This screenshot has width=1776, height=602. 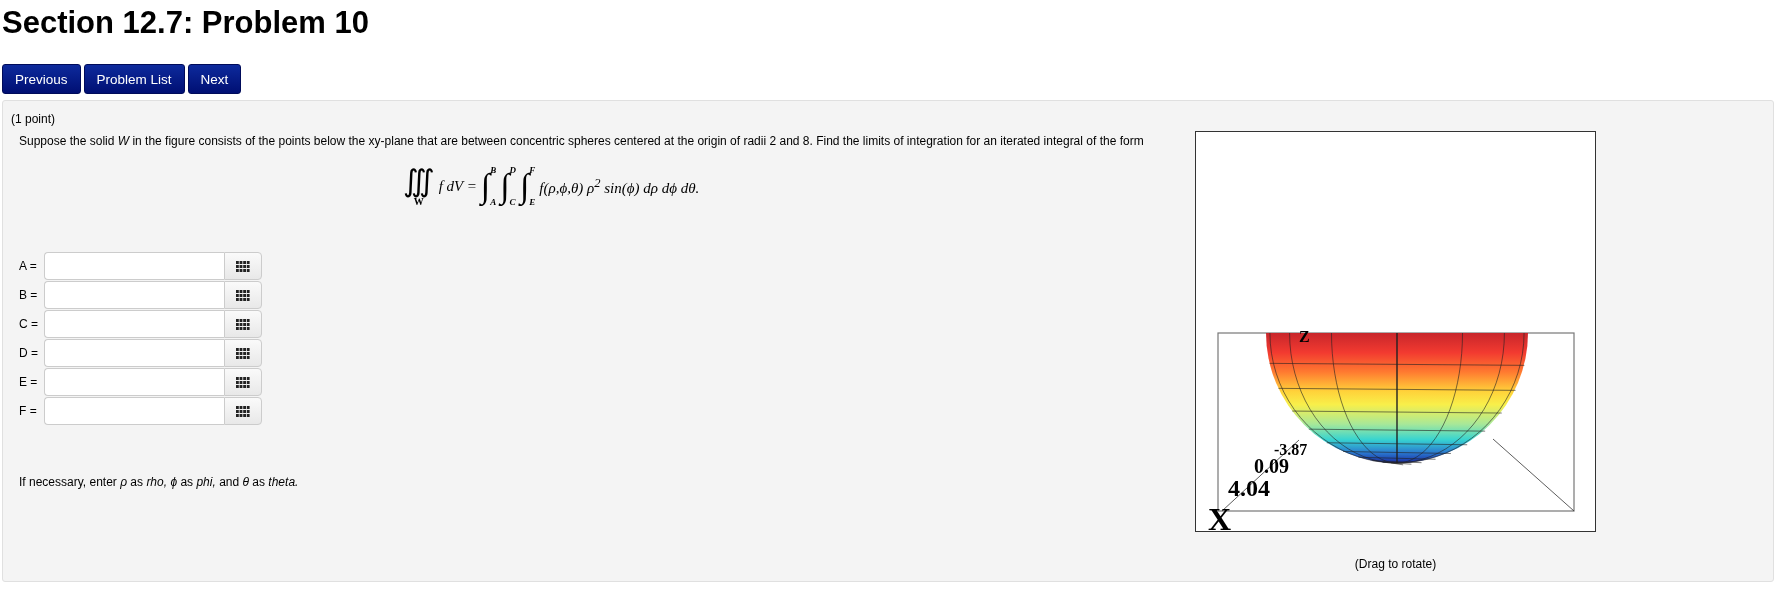 I want to click on points-label: (1 point), so click(x=34, y=119).